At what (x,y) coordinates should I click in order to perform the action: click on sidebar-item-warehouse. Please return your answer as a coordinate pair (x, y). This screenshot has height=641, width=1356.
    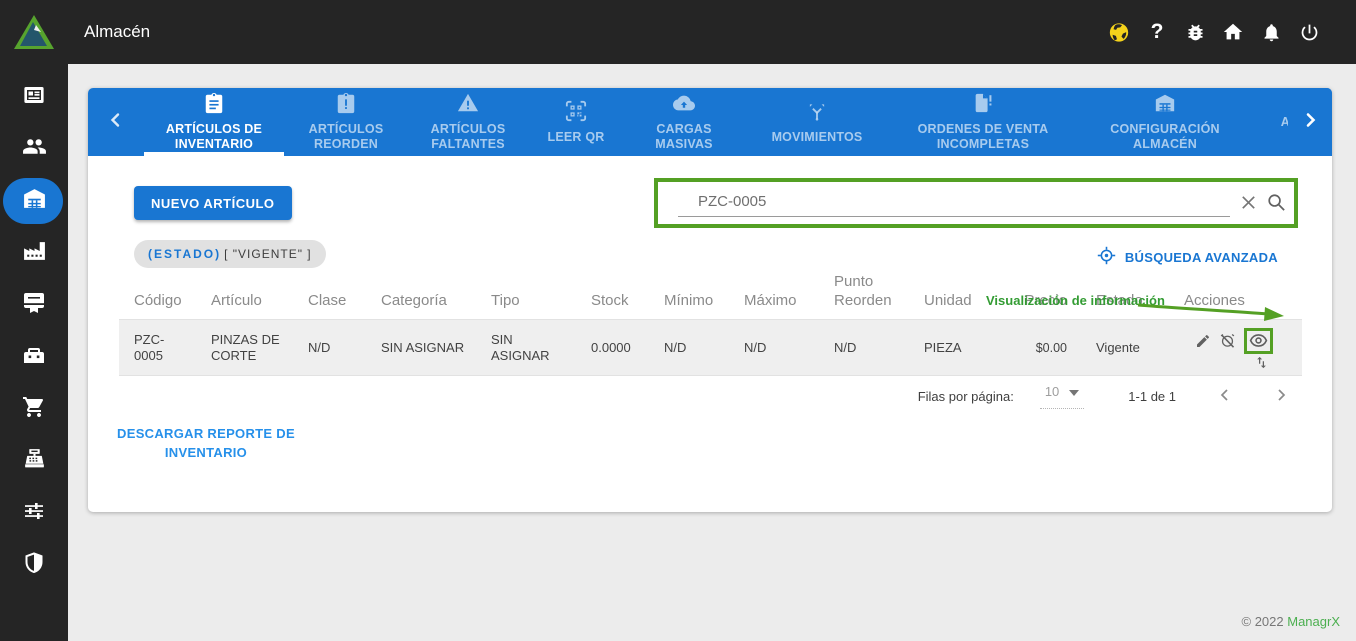
    Looking at the image, I should click on (34, 201).